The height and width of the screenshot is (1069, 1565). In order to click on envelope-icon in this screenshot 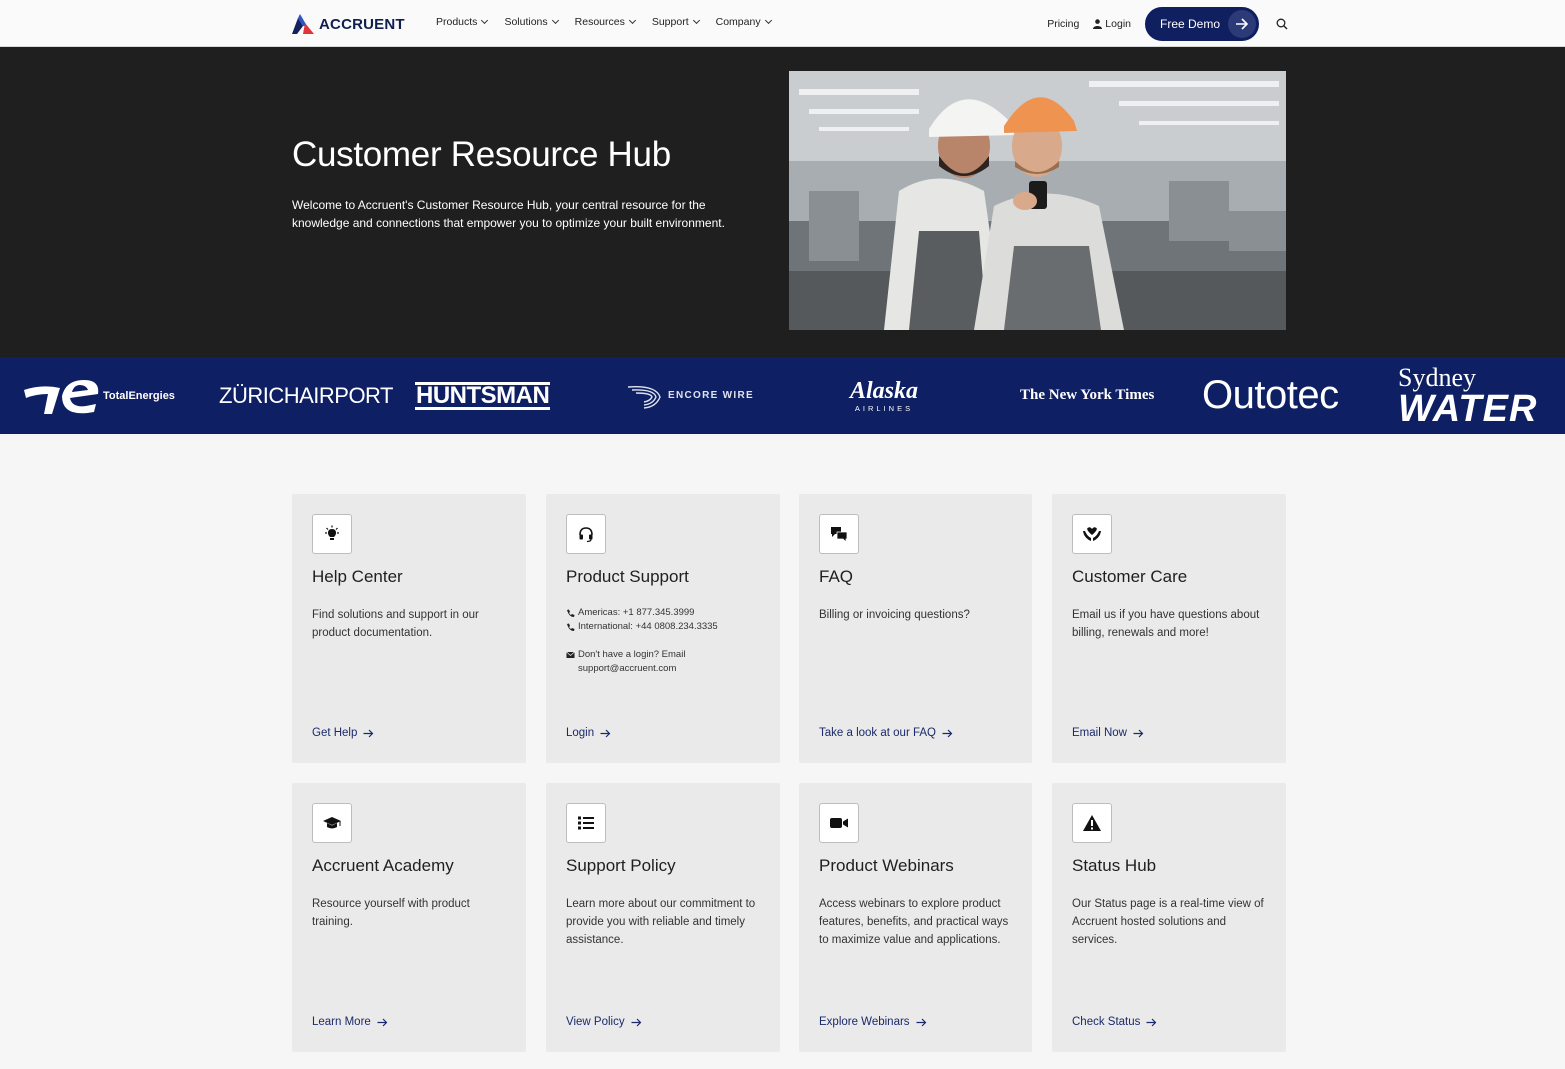, I will do `click(570, 654)`.